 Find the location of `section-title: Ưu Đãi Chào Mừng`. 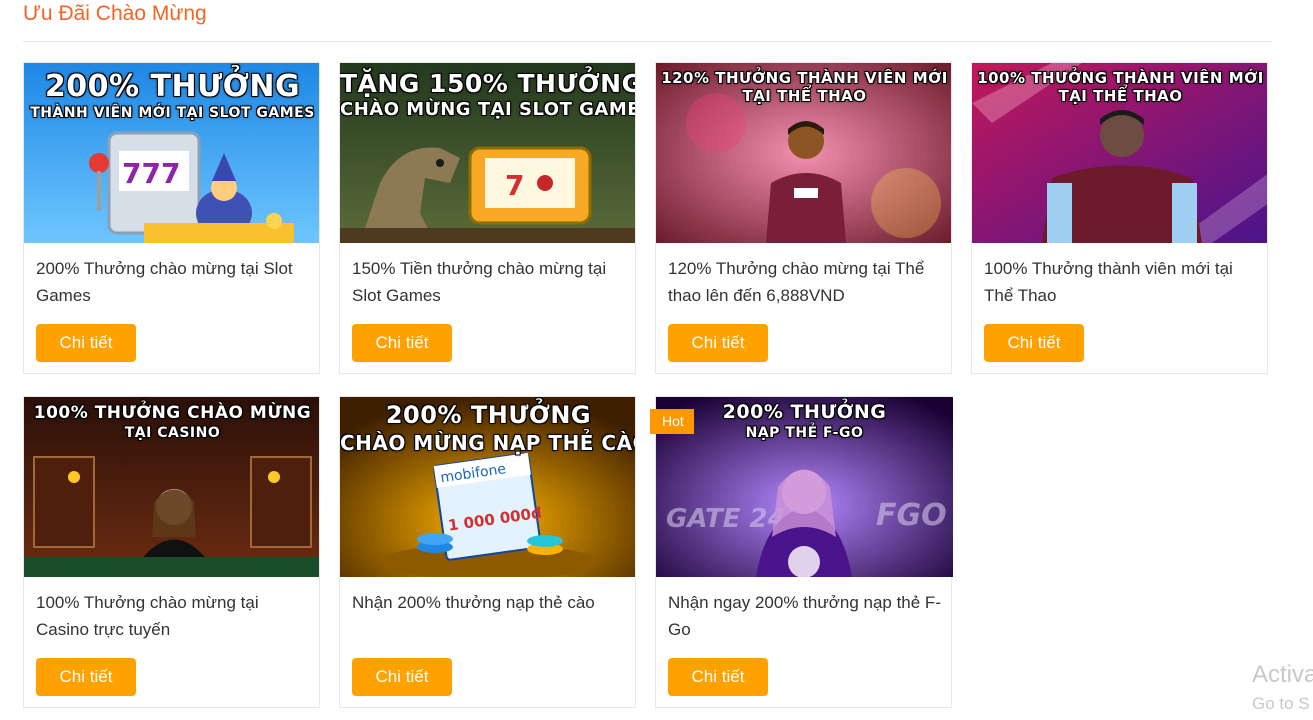

section-title: Ưu Đãi Chào Mừng is located at coordinates (115, 13).